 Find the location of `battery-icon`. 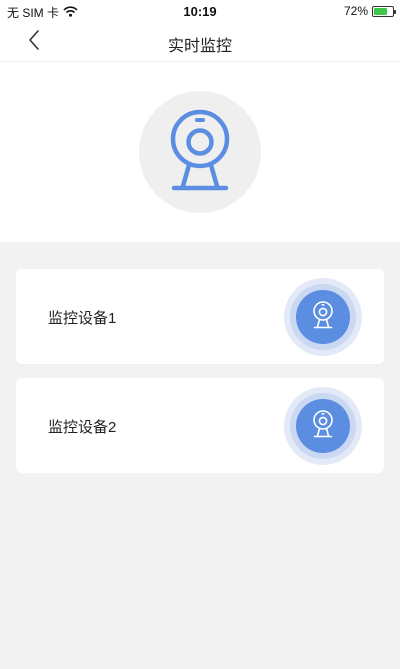

battery-icon is located at coordinates (384, 11).